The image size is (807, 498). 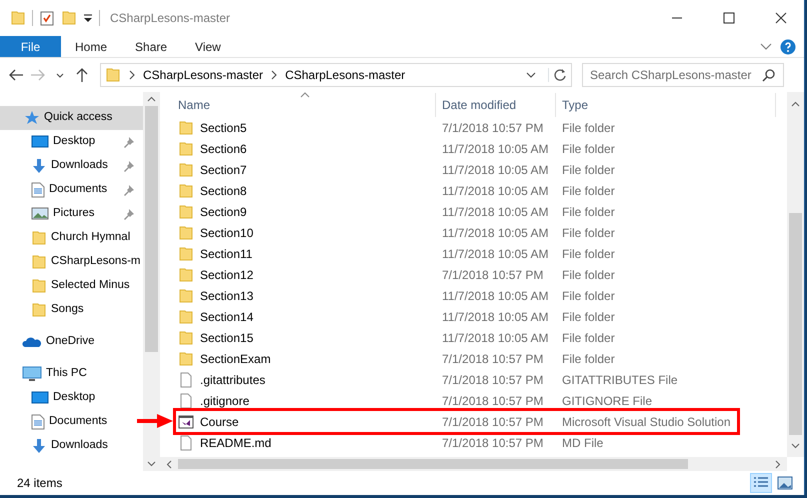 I want to click on column-header: Type, so click(x=666, y=105).